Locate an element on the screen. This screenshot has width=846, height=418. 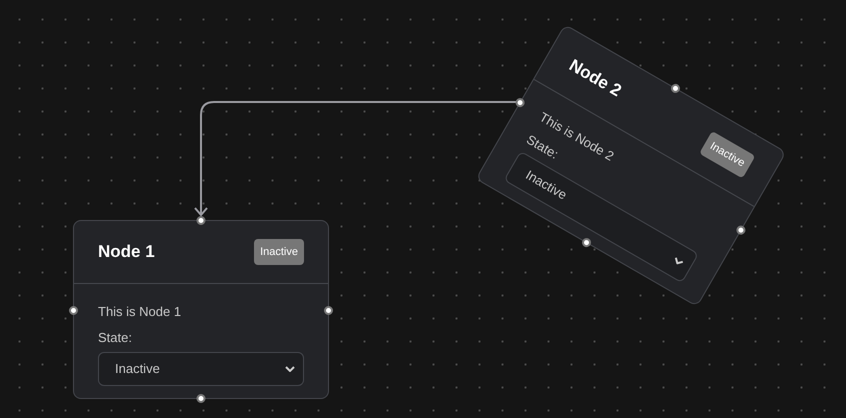
node-title: Node 1 is located at coordinates (126, 252).